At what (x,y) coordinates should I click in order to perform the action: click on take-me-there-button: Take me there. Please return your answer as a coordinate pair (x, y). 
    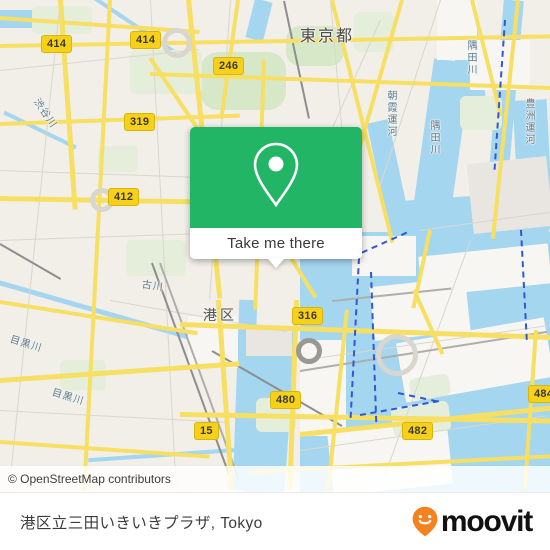
    Looking at the image, I should click on (276, 248).